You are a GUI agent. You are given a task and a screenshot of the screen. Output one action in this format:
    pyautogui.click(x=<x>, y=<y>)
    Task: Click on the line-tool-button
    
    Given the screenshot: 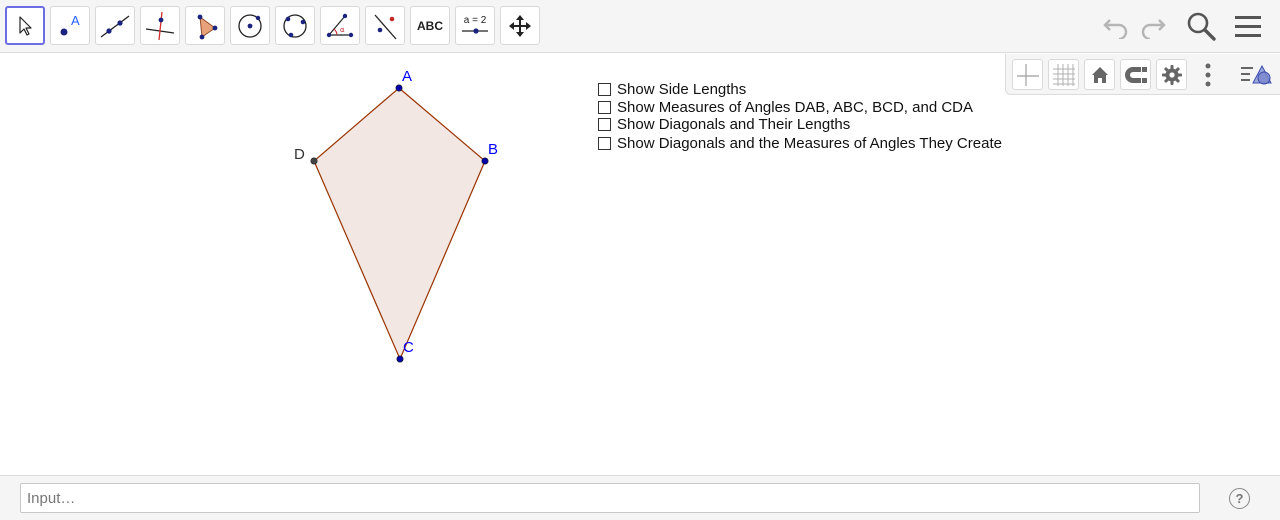 What is the action you would take?
    pyautogui.click(x=115, y=25)
    